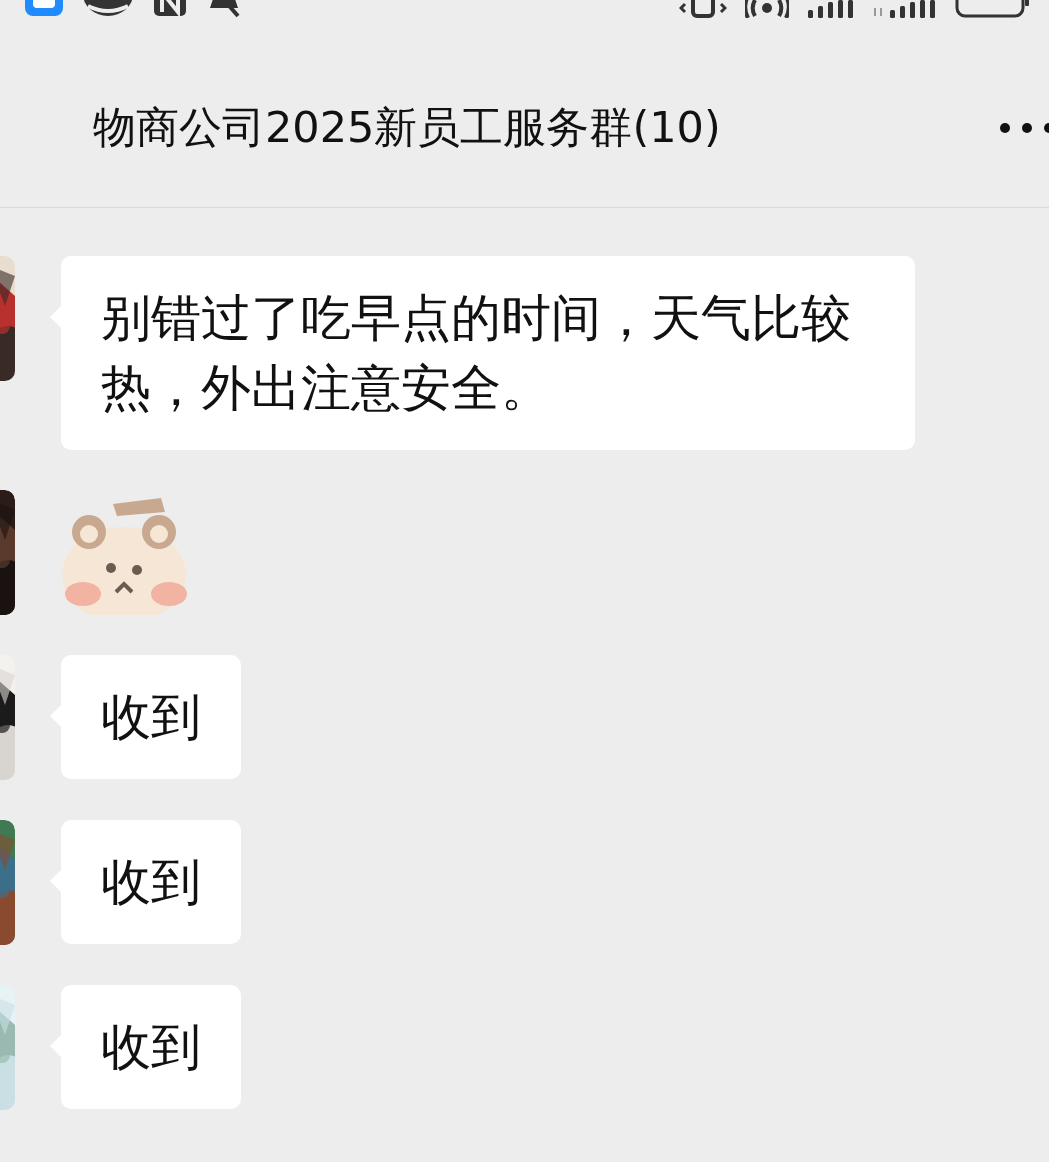 Image resolution: width=1049 pixels, height=1162 pixels. I want to click on vibrate-icon, so click(703, 9).